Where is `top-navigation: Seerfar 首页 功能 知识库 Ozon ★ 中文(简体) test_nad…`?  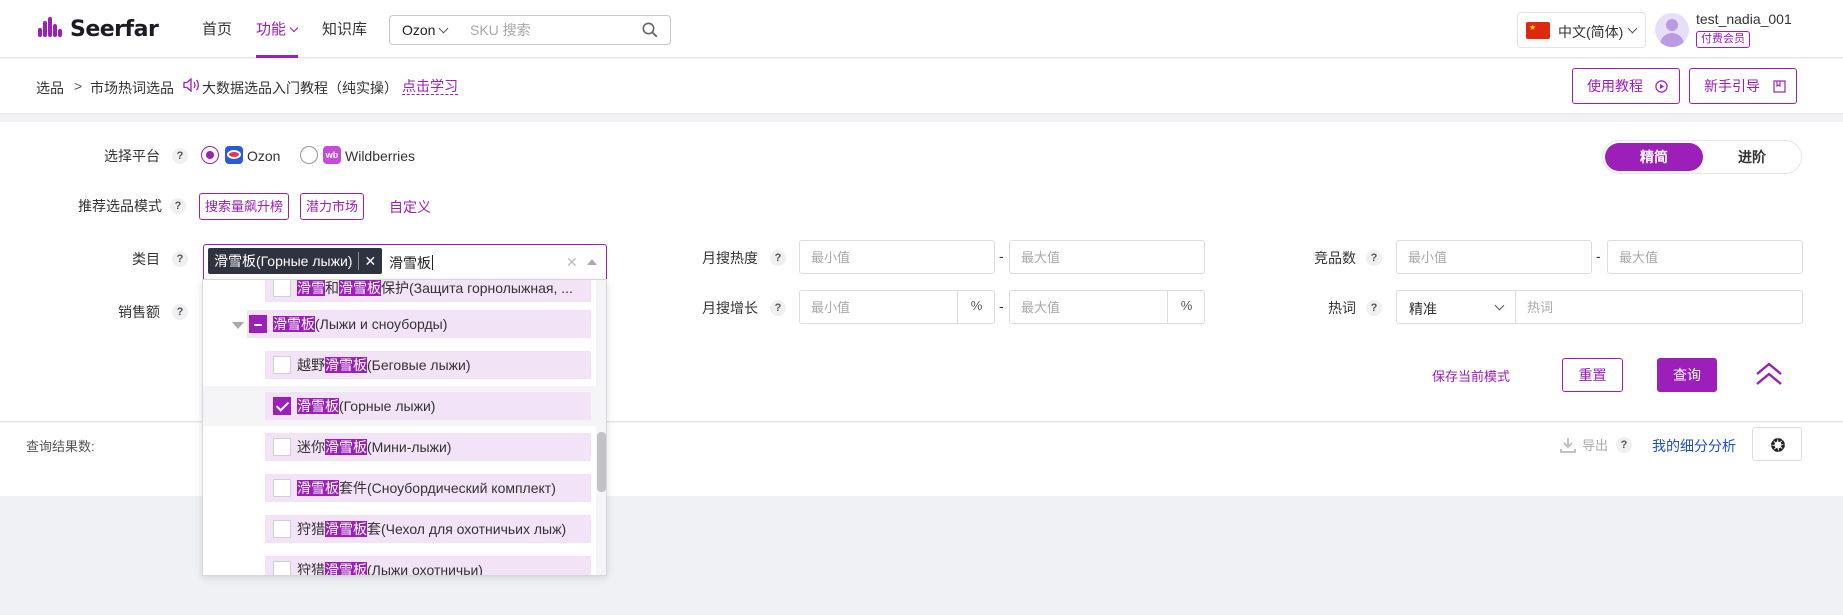
top-navigation: Seerfar 首页 功能 知识库 Ozon ★ 中文(简体) test_nad… is located at coordinates (921, 29).